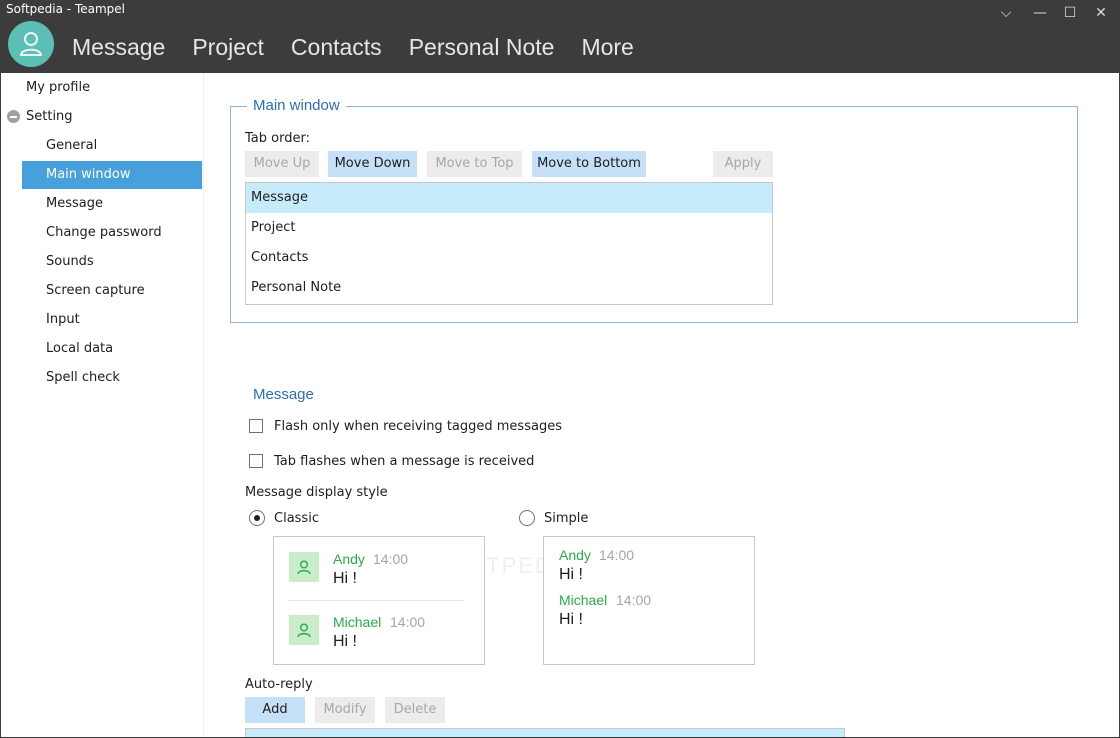  What do you see at coordinates (112, 378) in the screenshot?
I see `sidebar-item-spell-check: Spell check` at bounding box center [112, 378].